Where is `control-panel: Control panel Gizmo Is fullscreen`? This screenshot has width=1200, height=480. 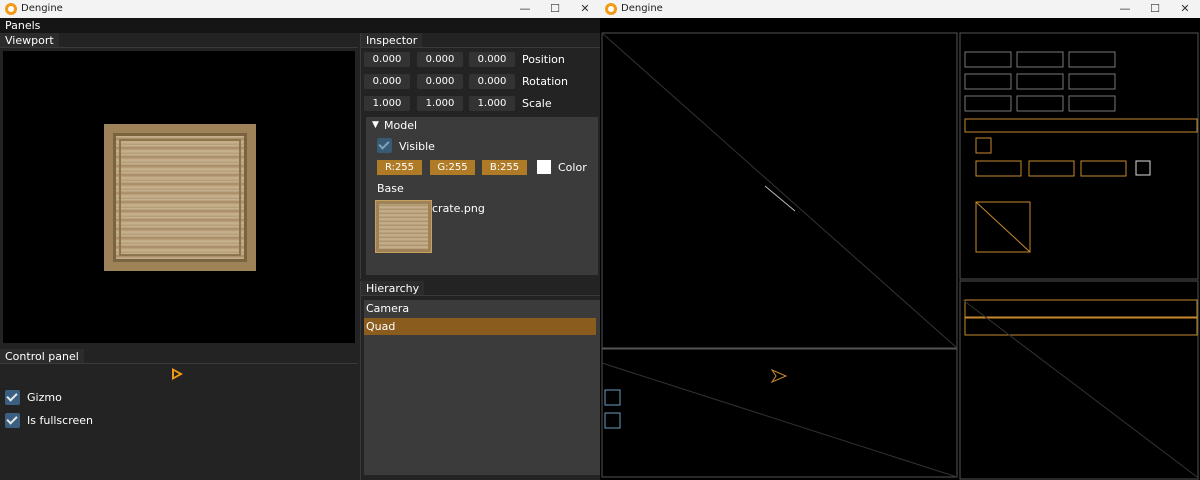
control-panel: Control panel Gizmo Is fullscreen is located at coordinates (179, 414).